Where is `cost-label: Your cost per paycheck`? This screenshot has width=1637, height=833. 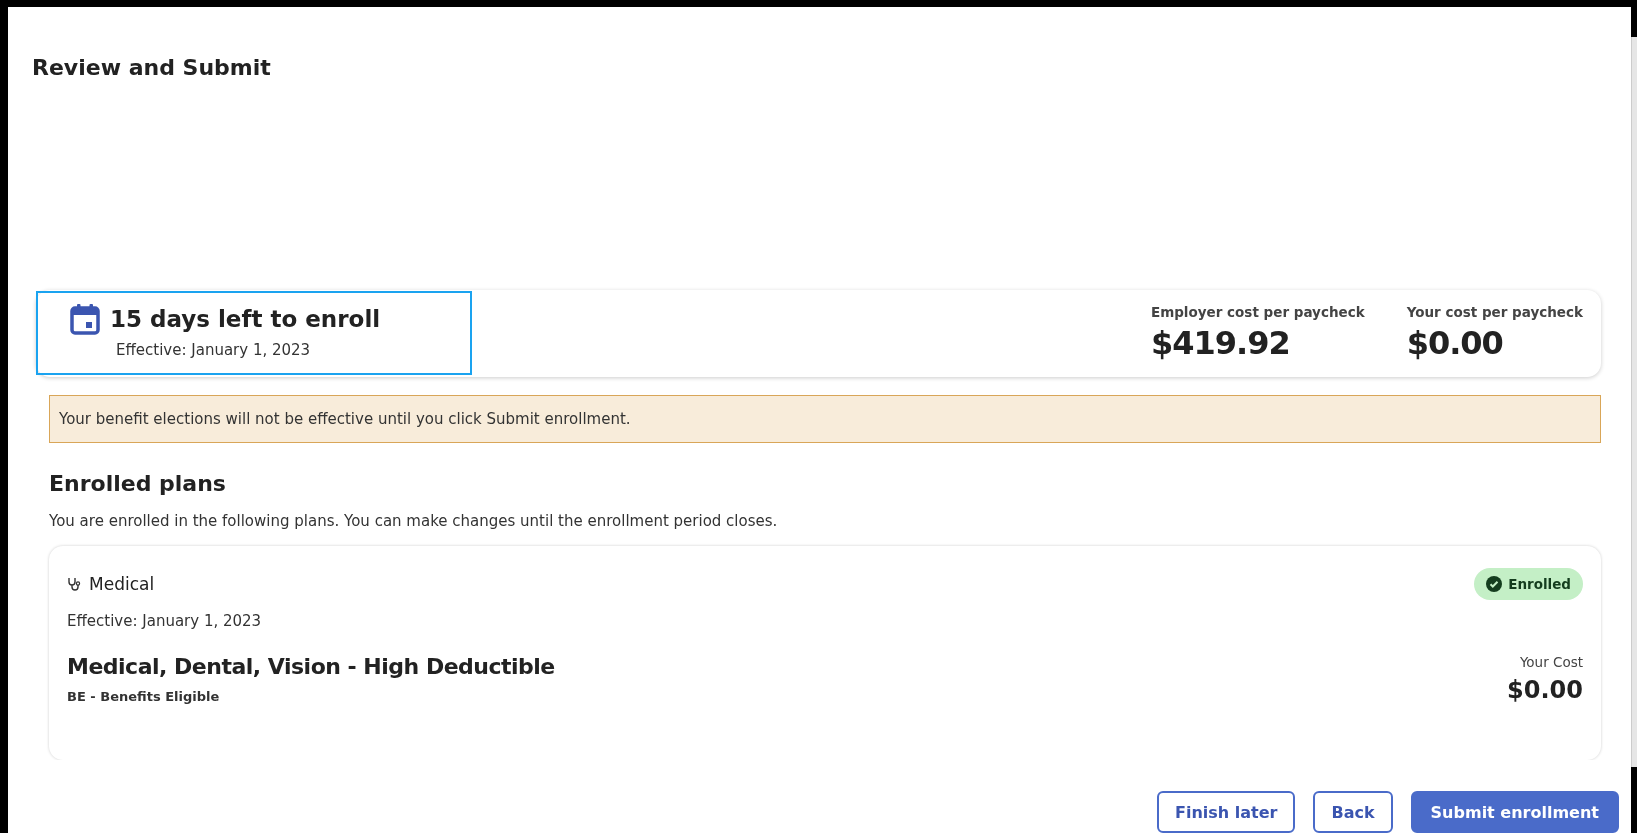 cost-label: Your cost per paycheck is located at coordinates (1494, 312).